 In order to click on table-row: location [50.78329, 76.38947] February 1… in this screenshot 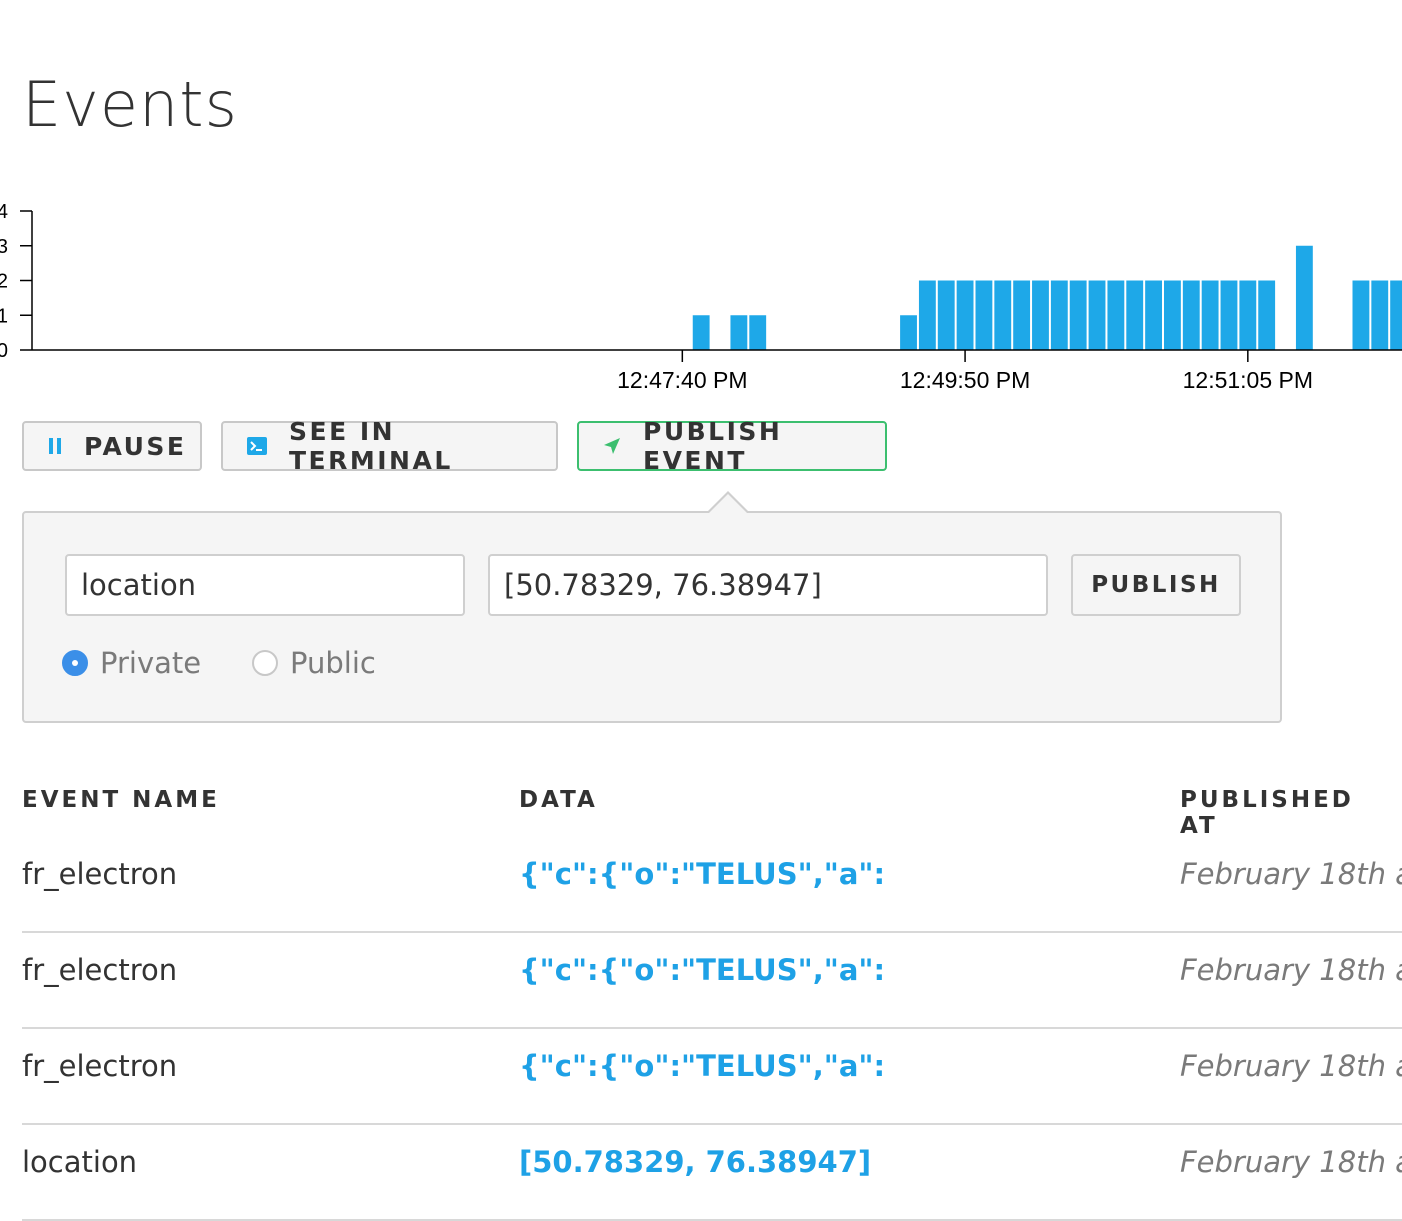, I will do `click(712, 1172)`.